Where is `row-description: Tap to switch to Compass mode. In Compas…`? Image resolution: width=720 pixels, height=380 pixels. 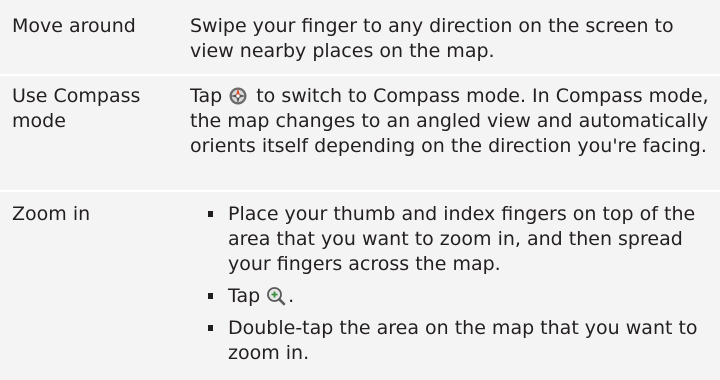 row-description: Tap to switch to Compass mode. In Compas… is located at coordinates (450, 121).